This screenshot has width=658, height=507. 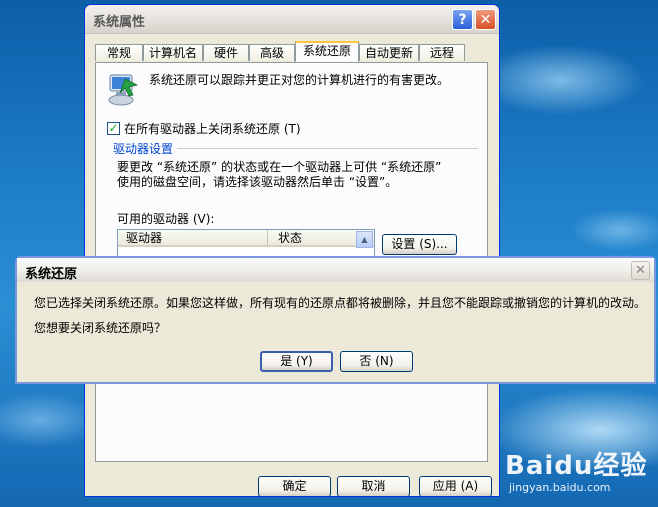 What do you see at coordinates (292, 19) in the screenshot?
I see `title-bar: 系统属性 ? ✕` at bounding box center [292, 19].